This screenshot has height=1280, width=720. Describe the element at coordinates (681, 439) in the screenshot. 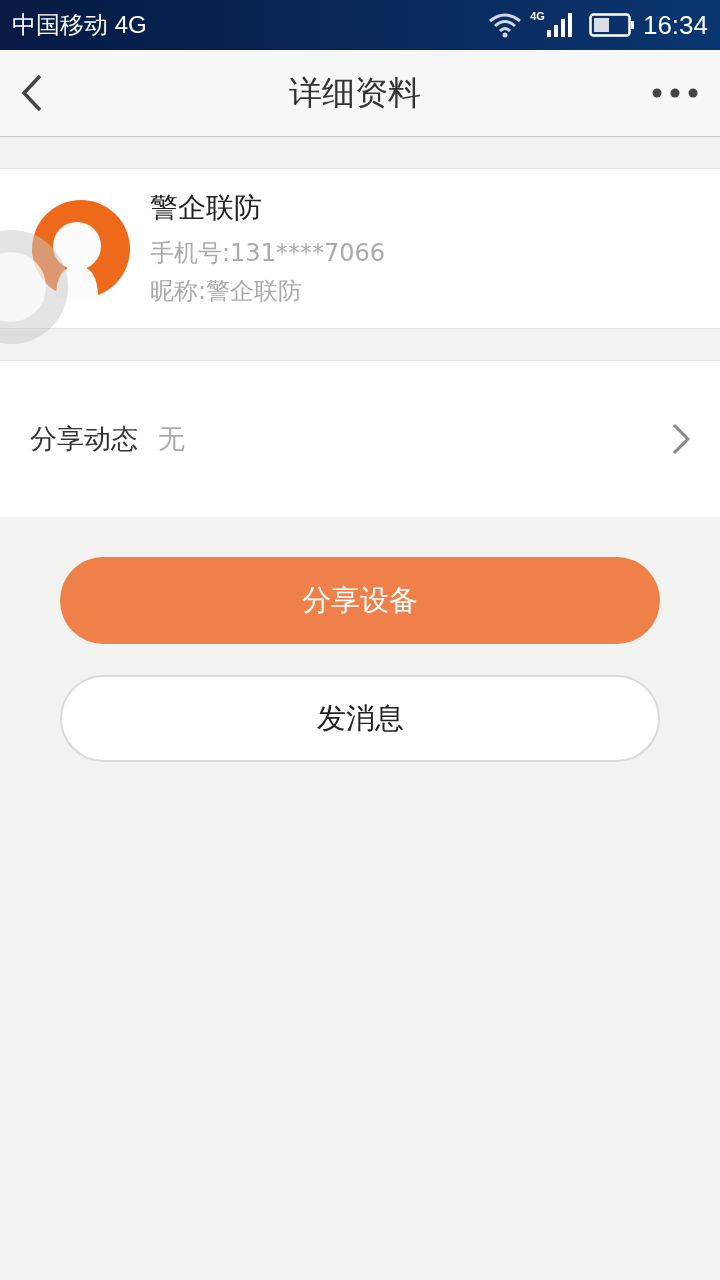

I see `chevron-right-icon` at that location.